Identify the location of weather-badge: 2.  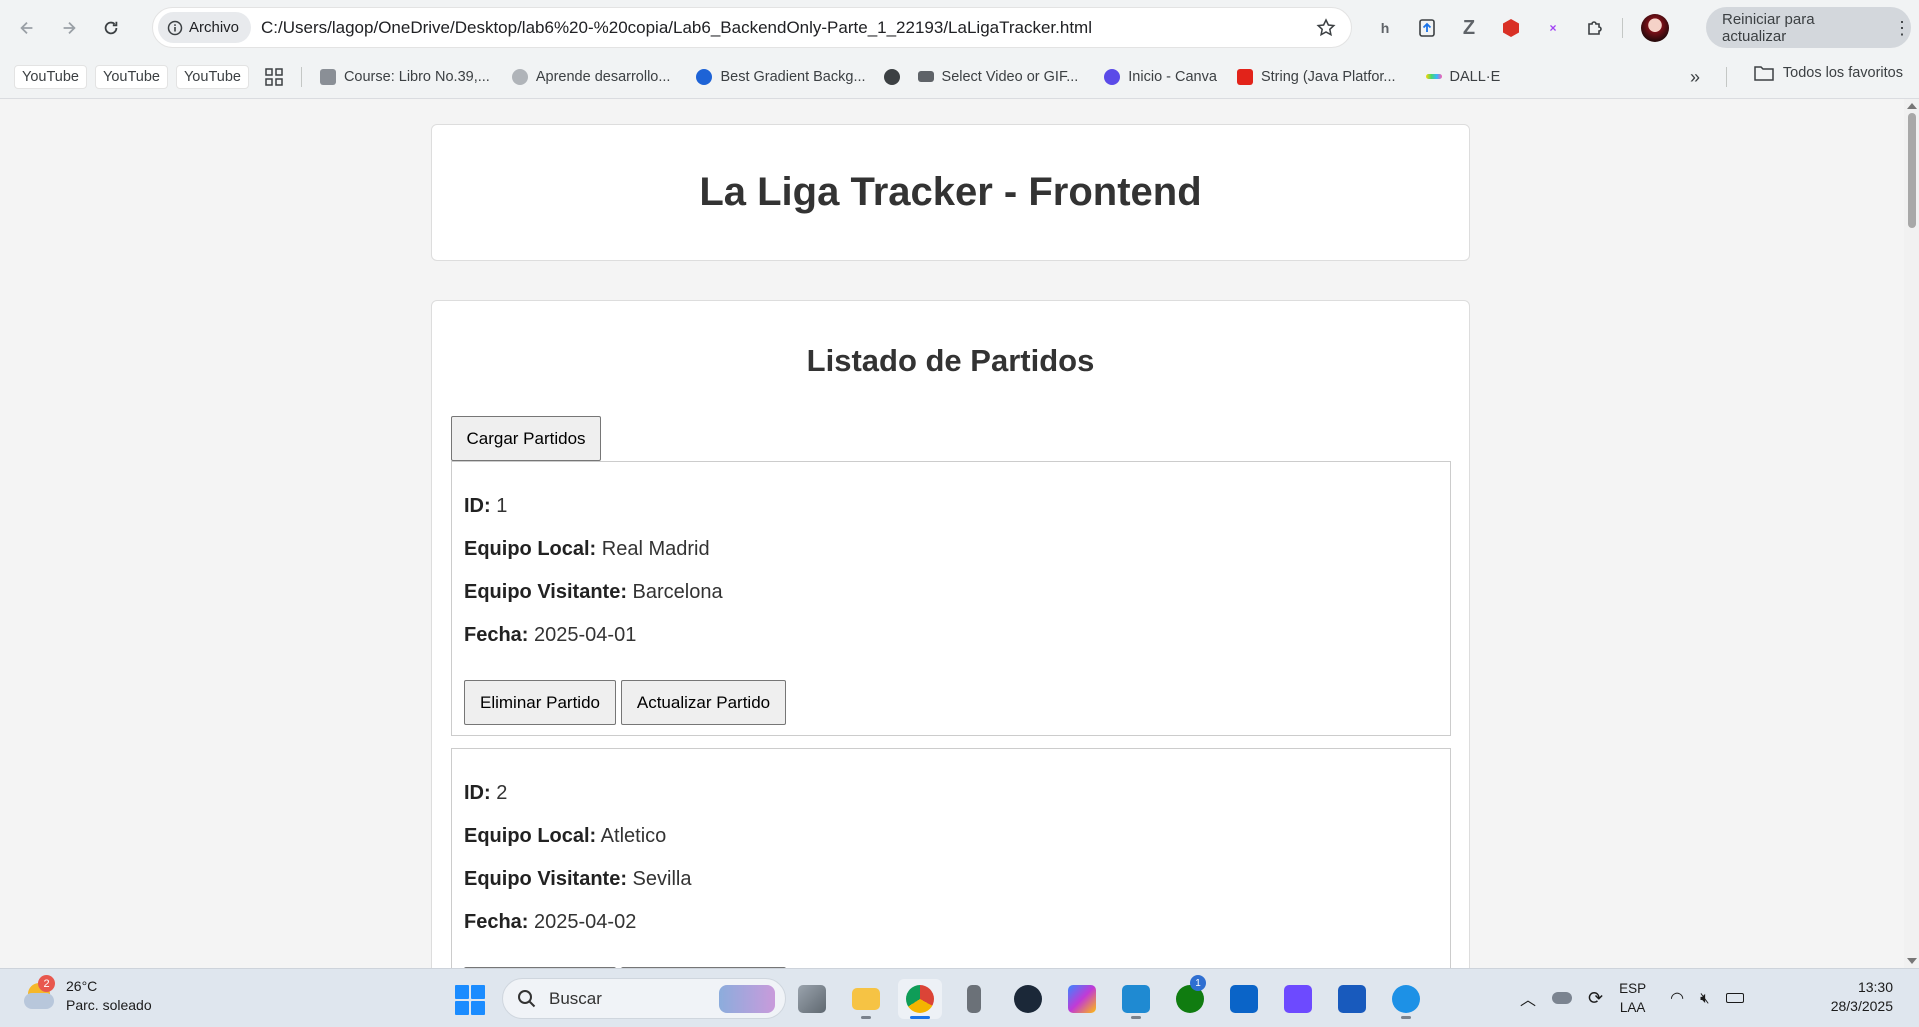
(46, 983).